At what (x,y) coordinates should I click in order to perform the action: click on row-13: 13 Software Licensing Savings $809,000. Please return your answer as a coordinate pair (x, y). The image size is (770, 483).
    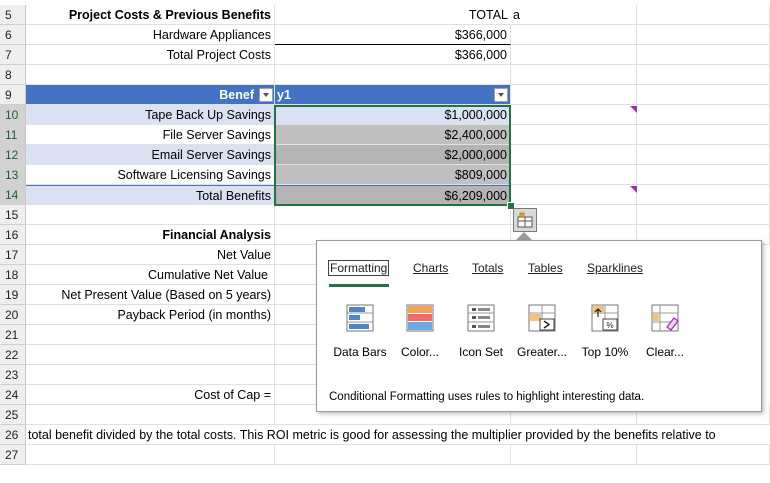
    Looking at the image, I should click on (385, 175).